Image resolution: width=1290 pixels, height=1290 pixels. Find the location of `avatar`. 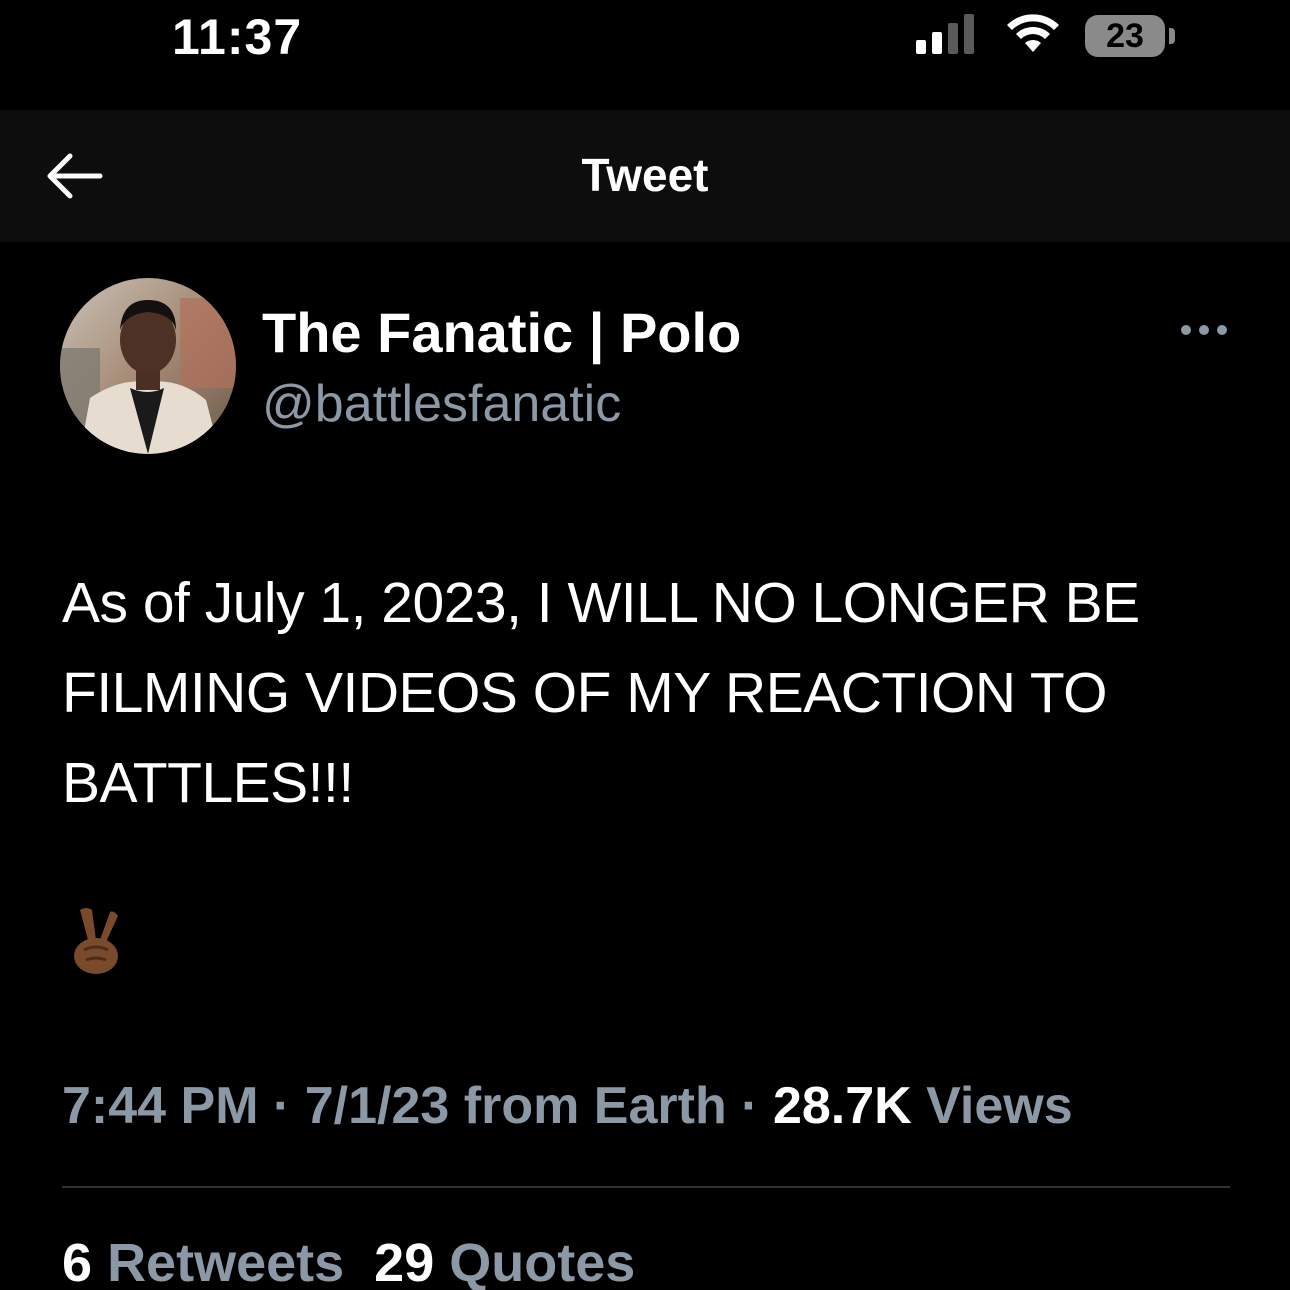

avatar is located at coordinates (148, 366).